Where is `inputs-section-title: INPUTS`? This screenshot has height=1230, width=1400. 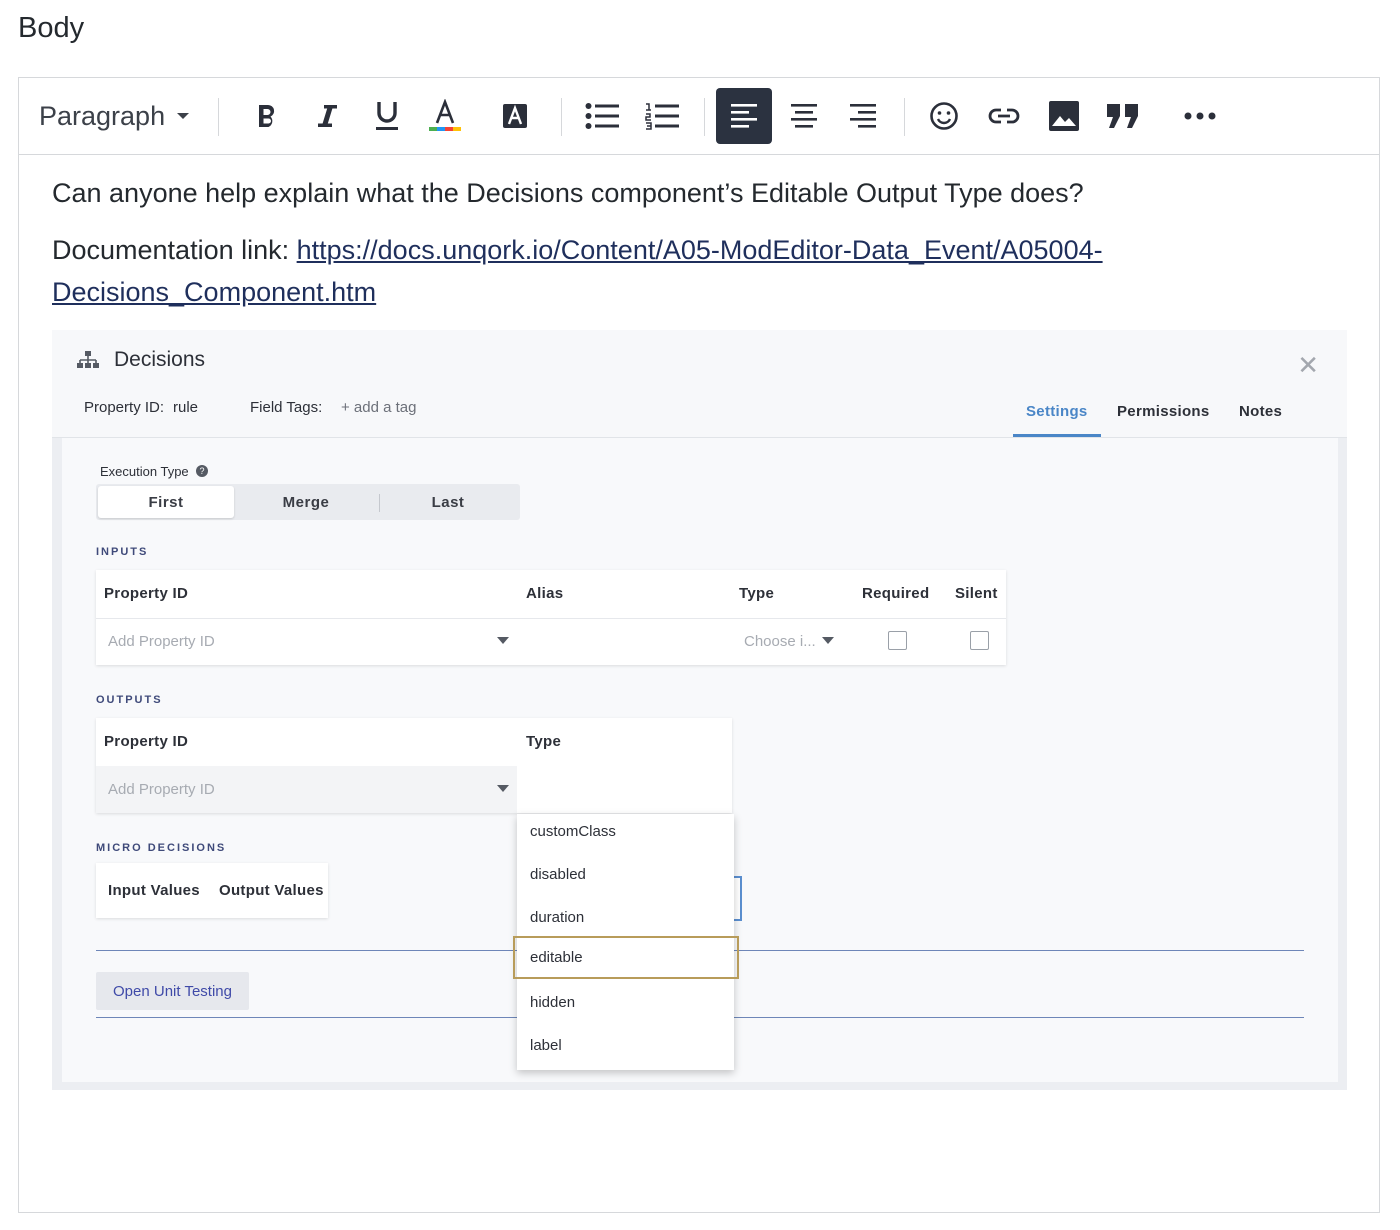
inputs-section-title: INPUTS is located at coordinates (122, 552).